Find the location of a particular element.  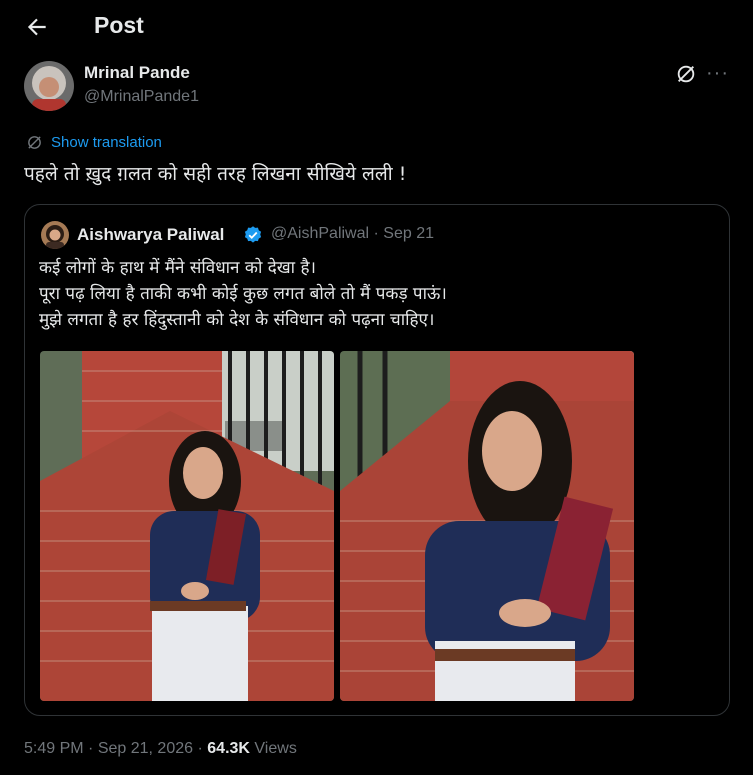

author-avatar is located at coordinates (49, 86).